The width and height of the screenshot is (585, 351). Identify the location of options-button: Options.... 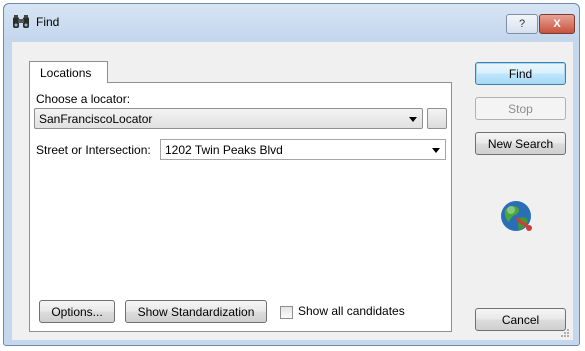
(77, 311).